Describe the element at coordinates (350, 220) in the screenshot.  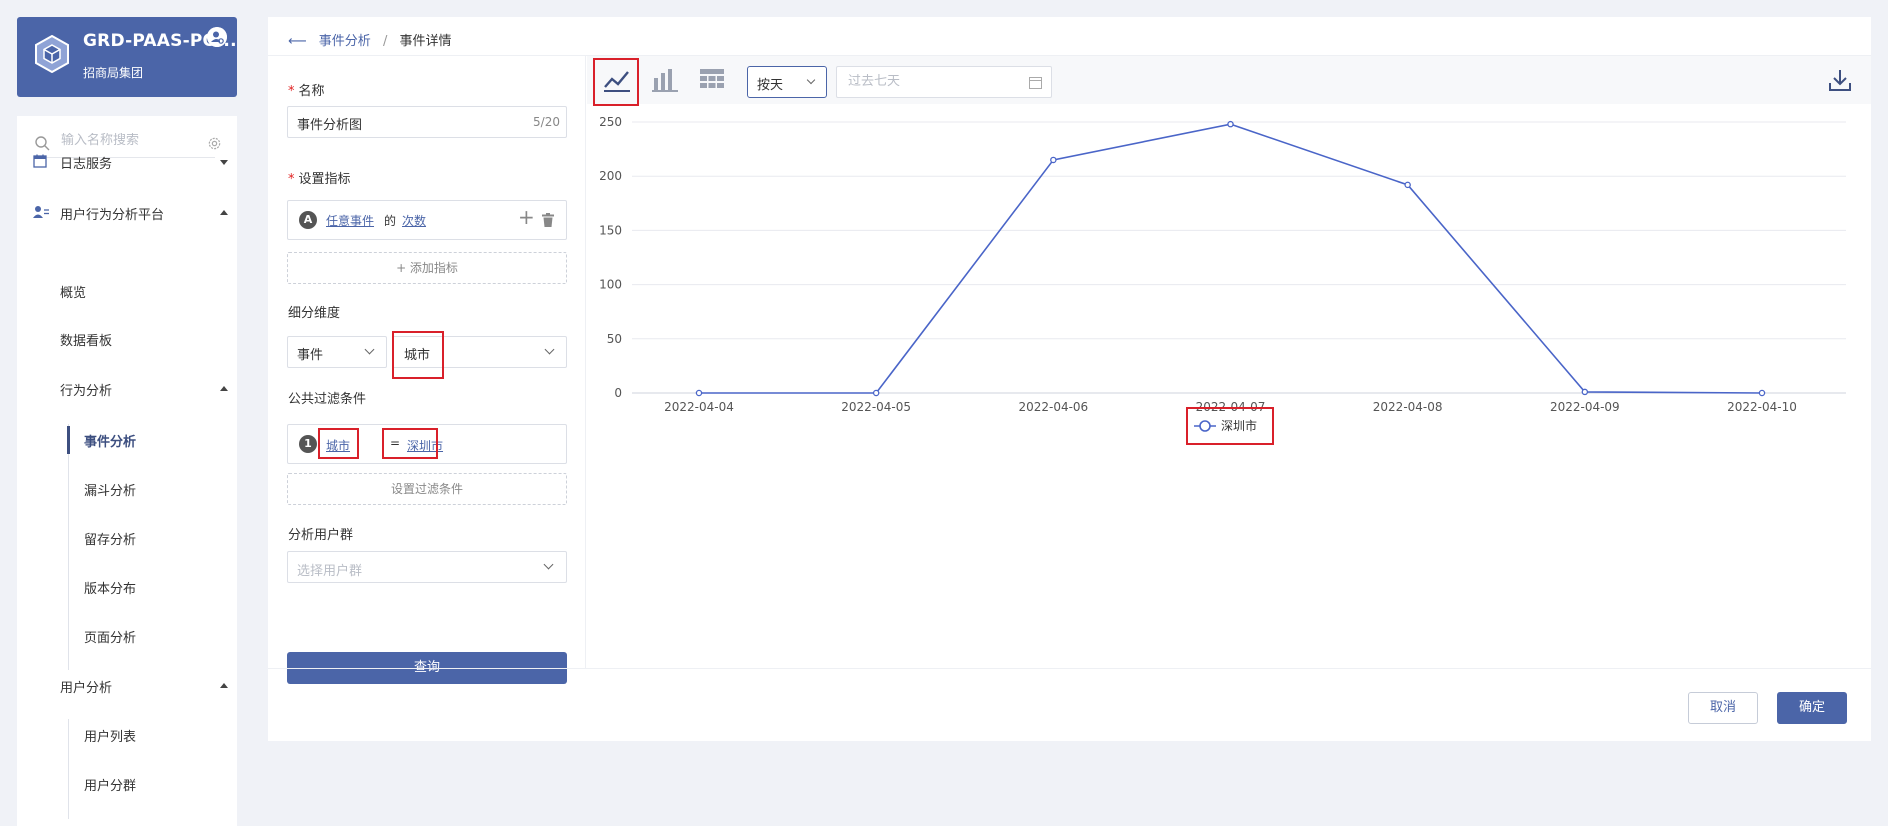
I see `metric-event-link: 任意事件` at that location.